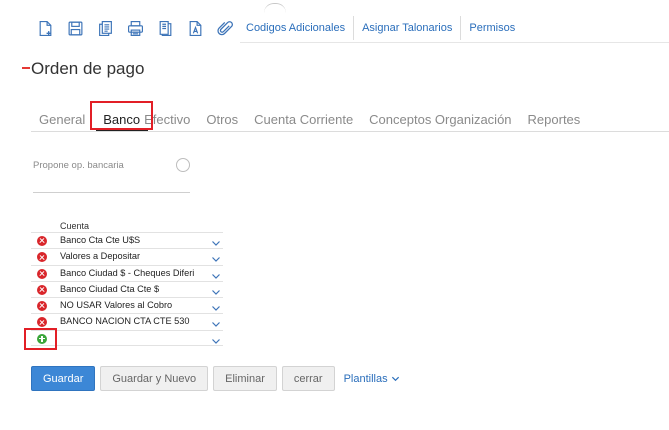  I want to click on row-cuenta-value: BANCO NACION CTA CTE 530, so click(133, 321).